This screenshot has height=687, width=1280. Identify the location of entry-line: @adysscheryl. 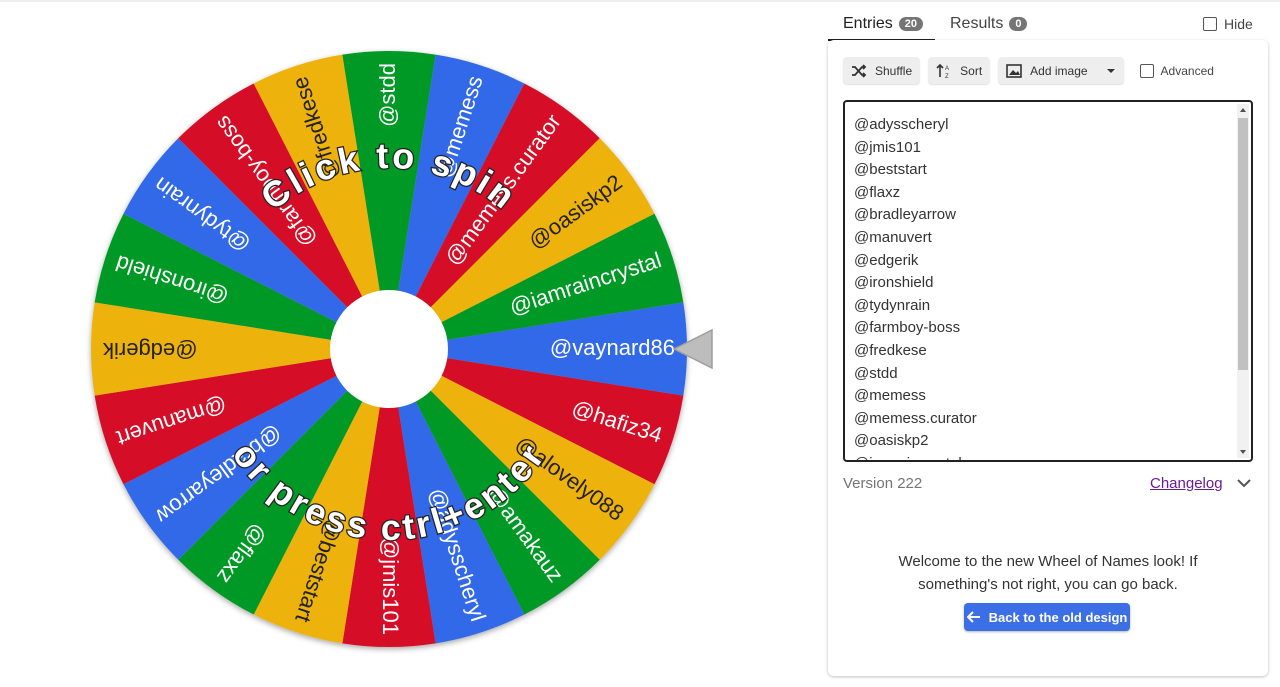
(915, 125).